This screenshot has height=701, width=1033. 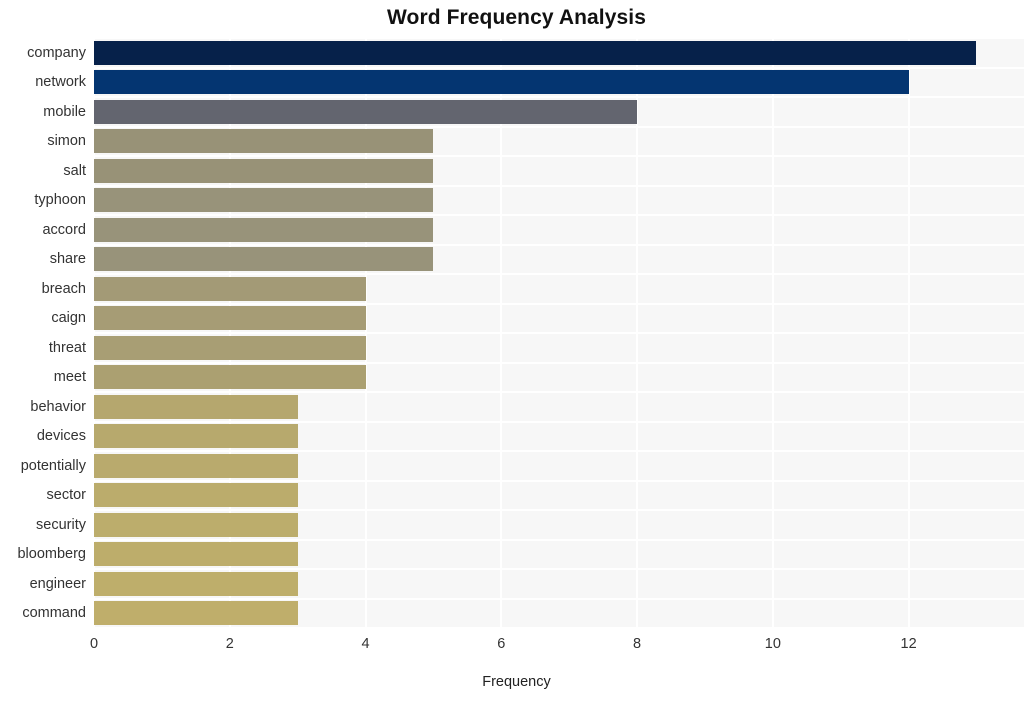 What do you see at coordinates (51, 554) in the screenshot?
I see `y-axis-tick-label: bloomberg` at bounding box center [51, 554].